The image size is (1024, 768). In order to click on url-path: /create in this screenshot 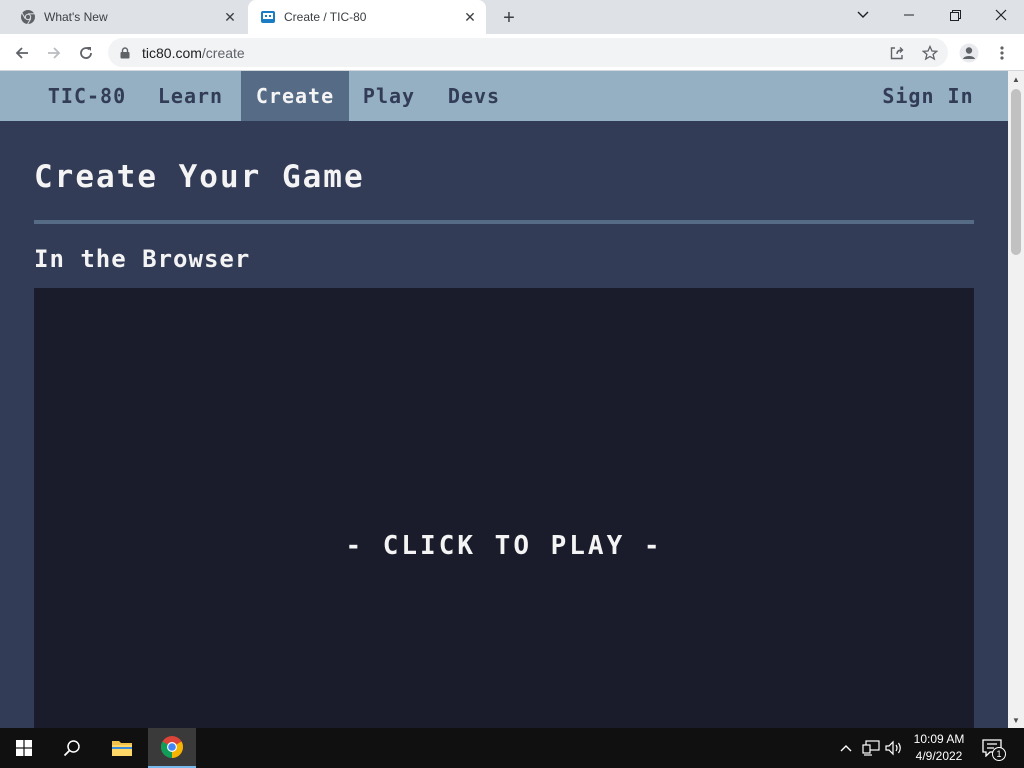, I will do `click(223, 52)`.